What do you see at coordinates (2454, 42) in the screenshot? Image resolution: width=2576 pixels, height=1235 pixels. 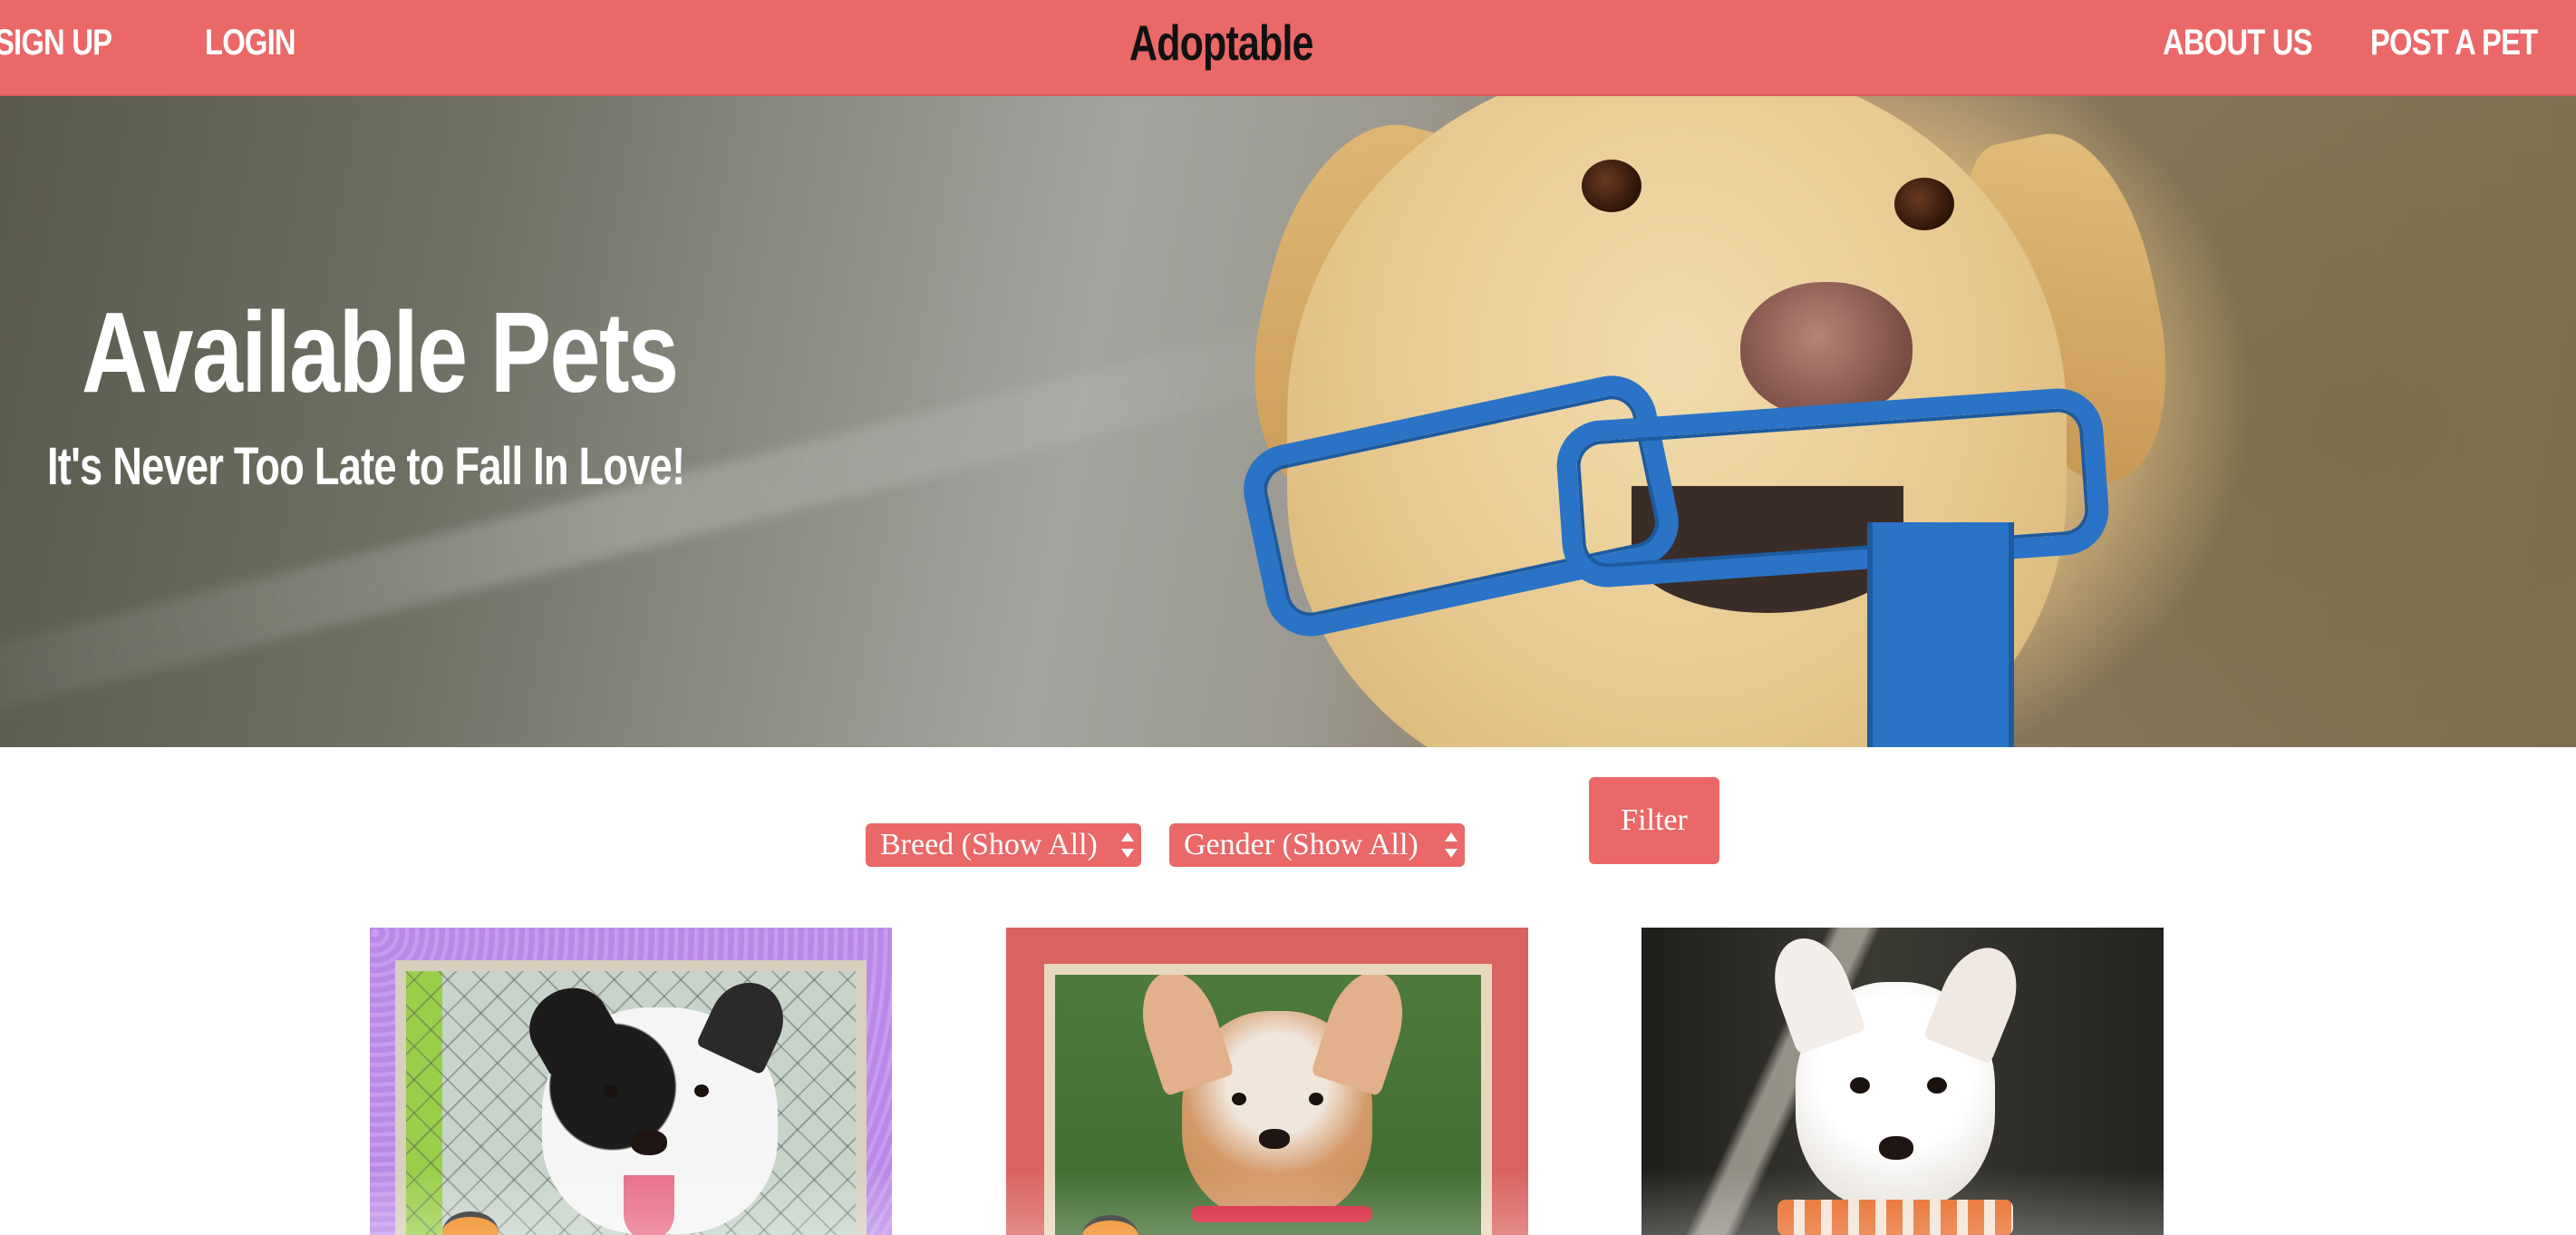 I see `post-a-pet-link: POST A PET` at bounding box center [2454, 42].